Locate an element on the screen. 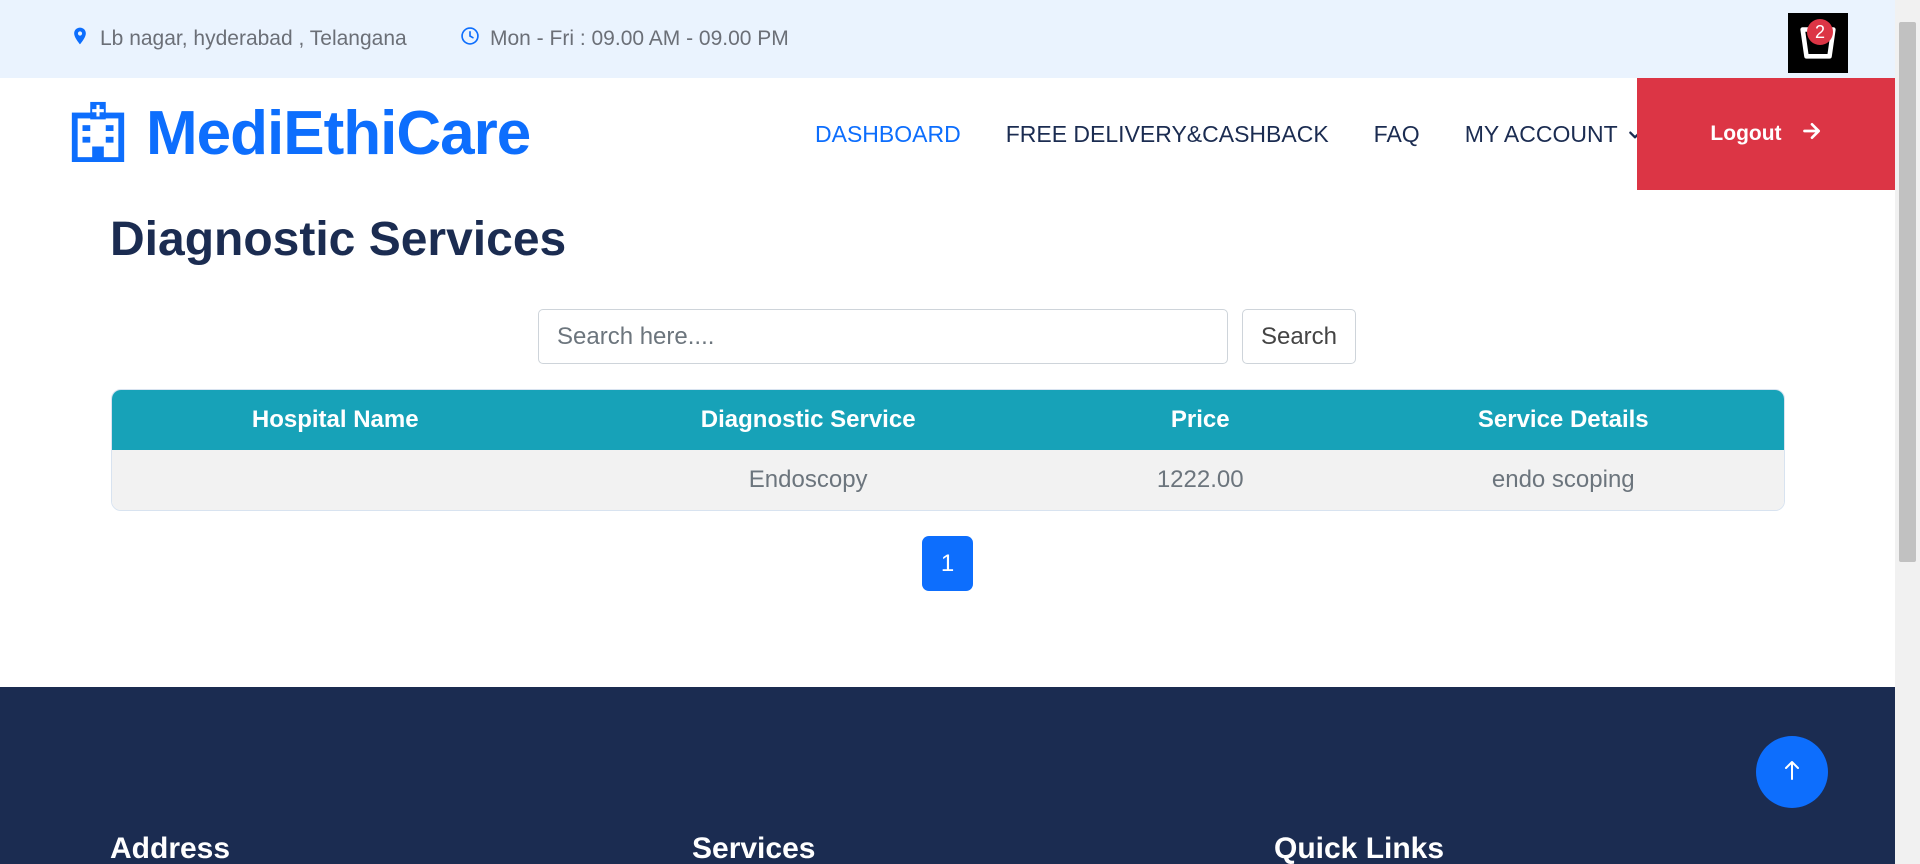 Image resolution: width=1920 pixels, height=864 pixels. brand-logo: MediEthiCare is located at coordinates (300, 133).